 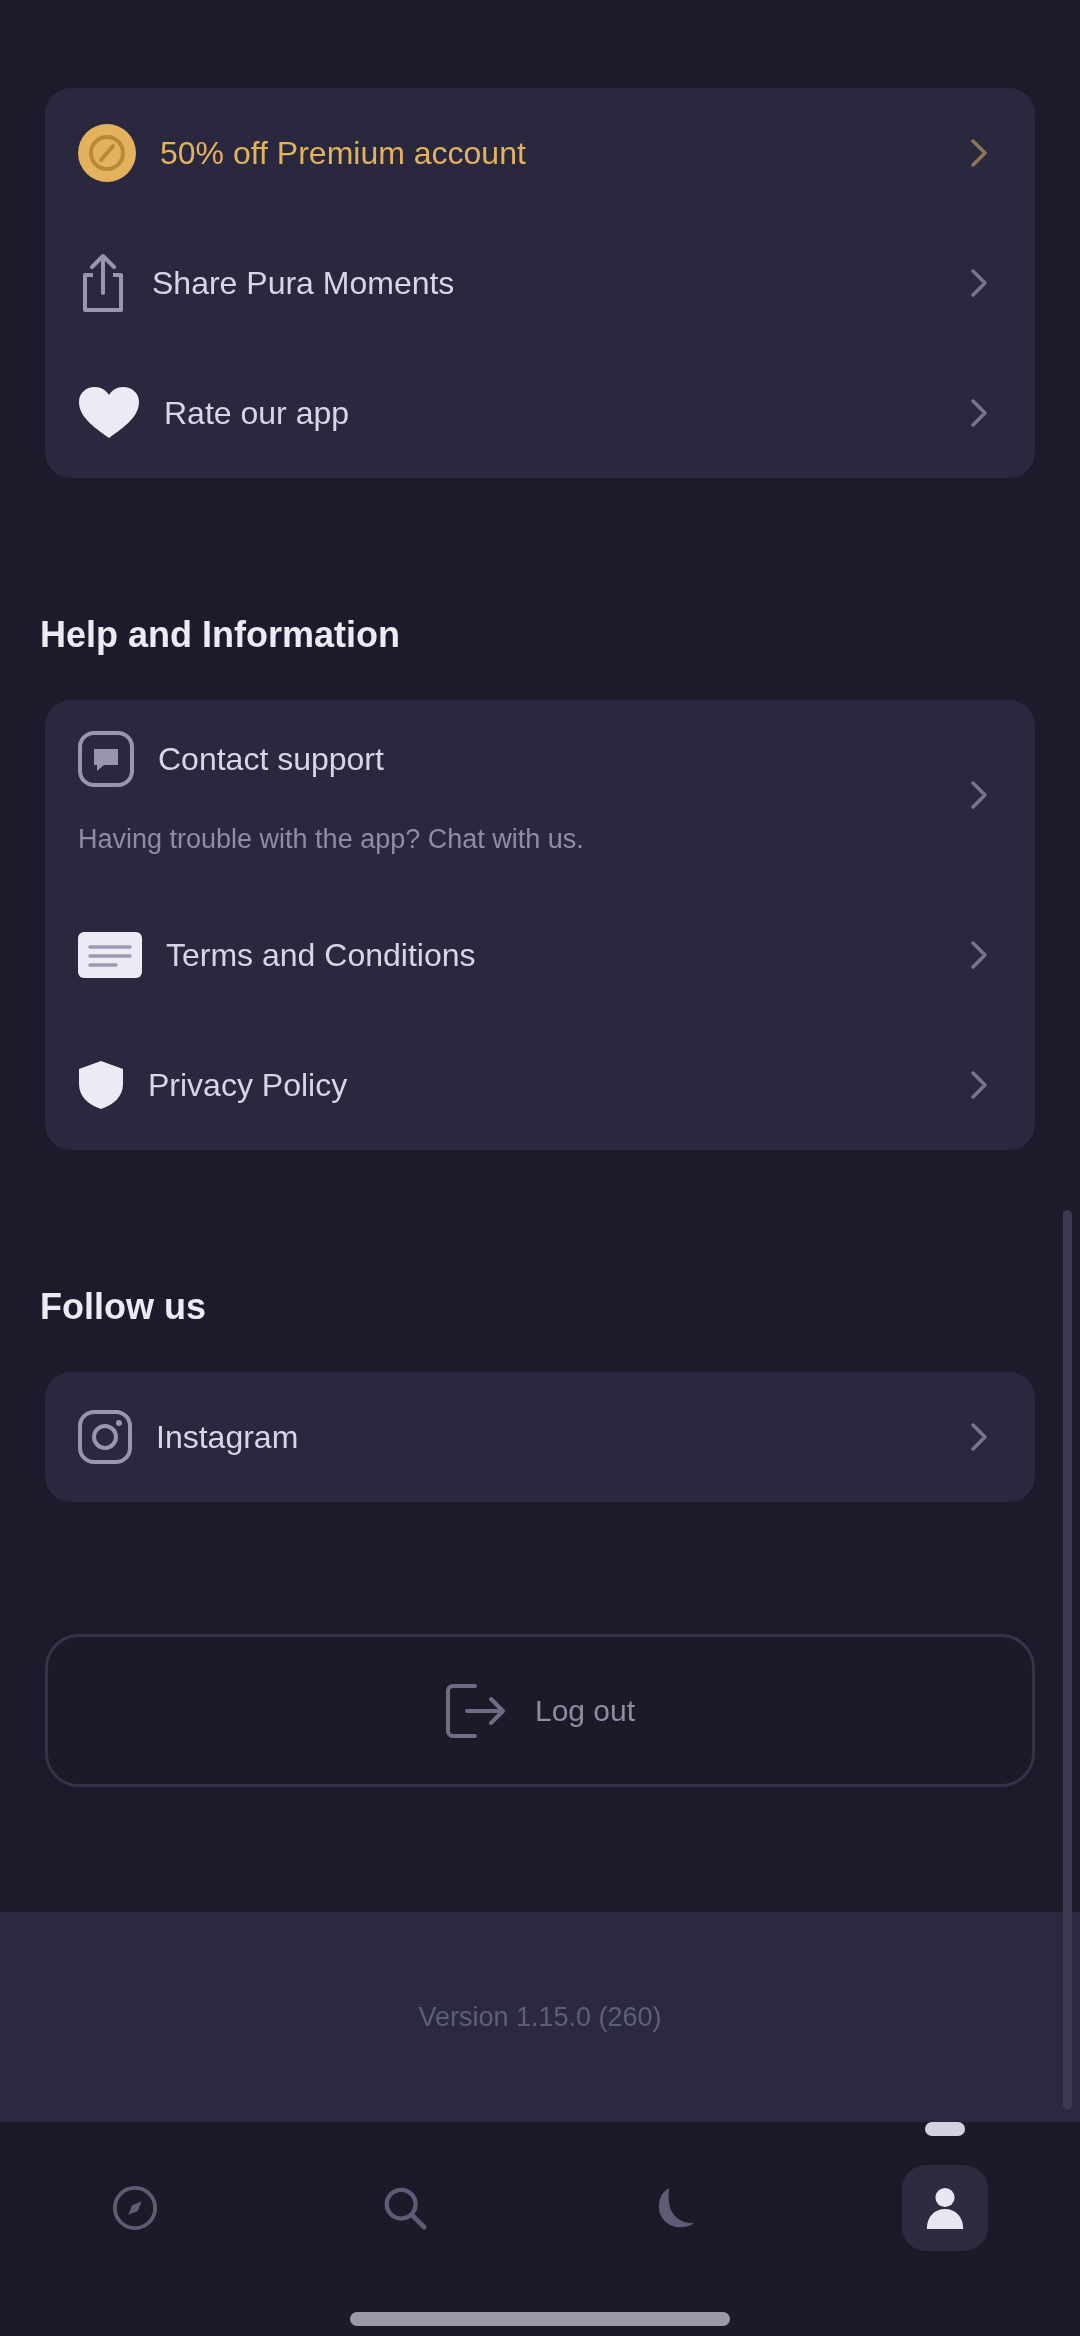 I want to click on logout-button: Log out, so click(x=540, y=1710).